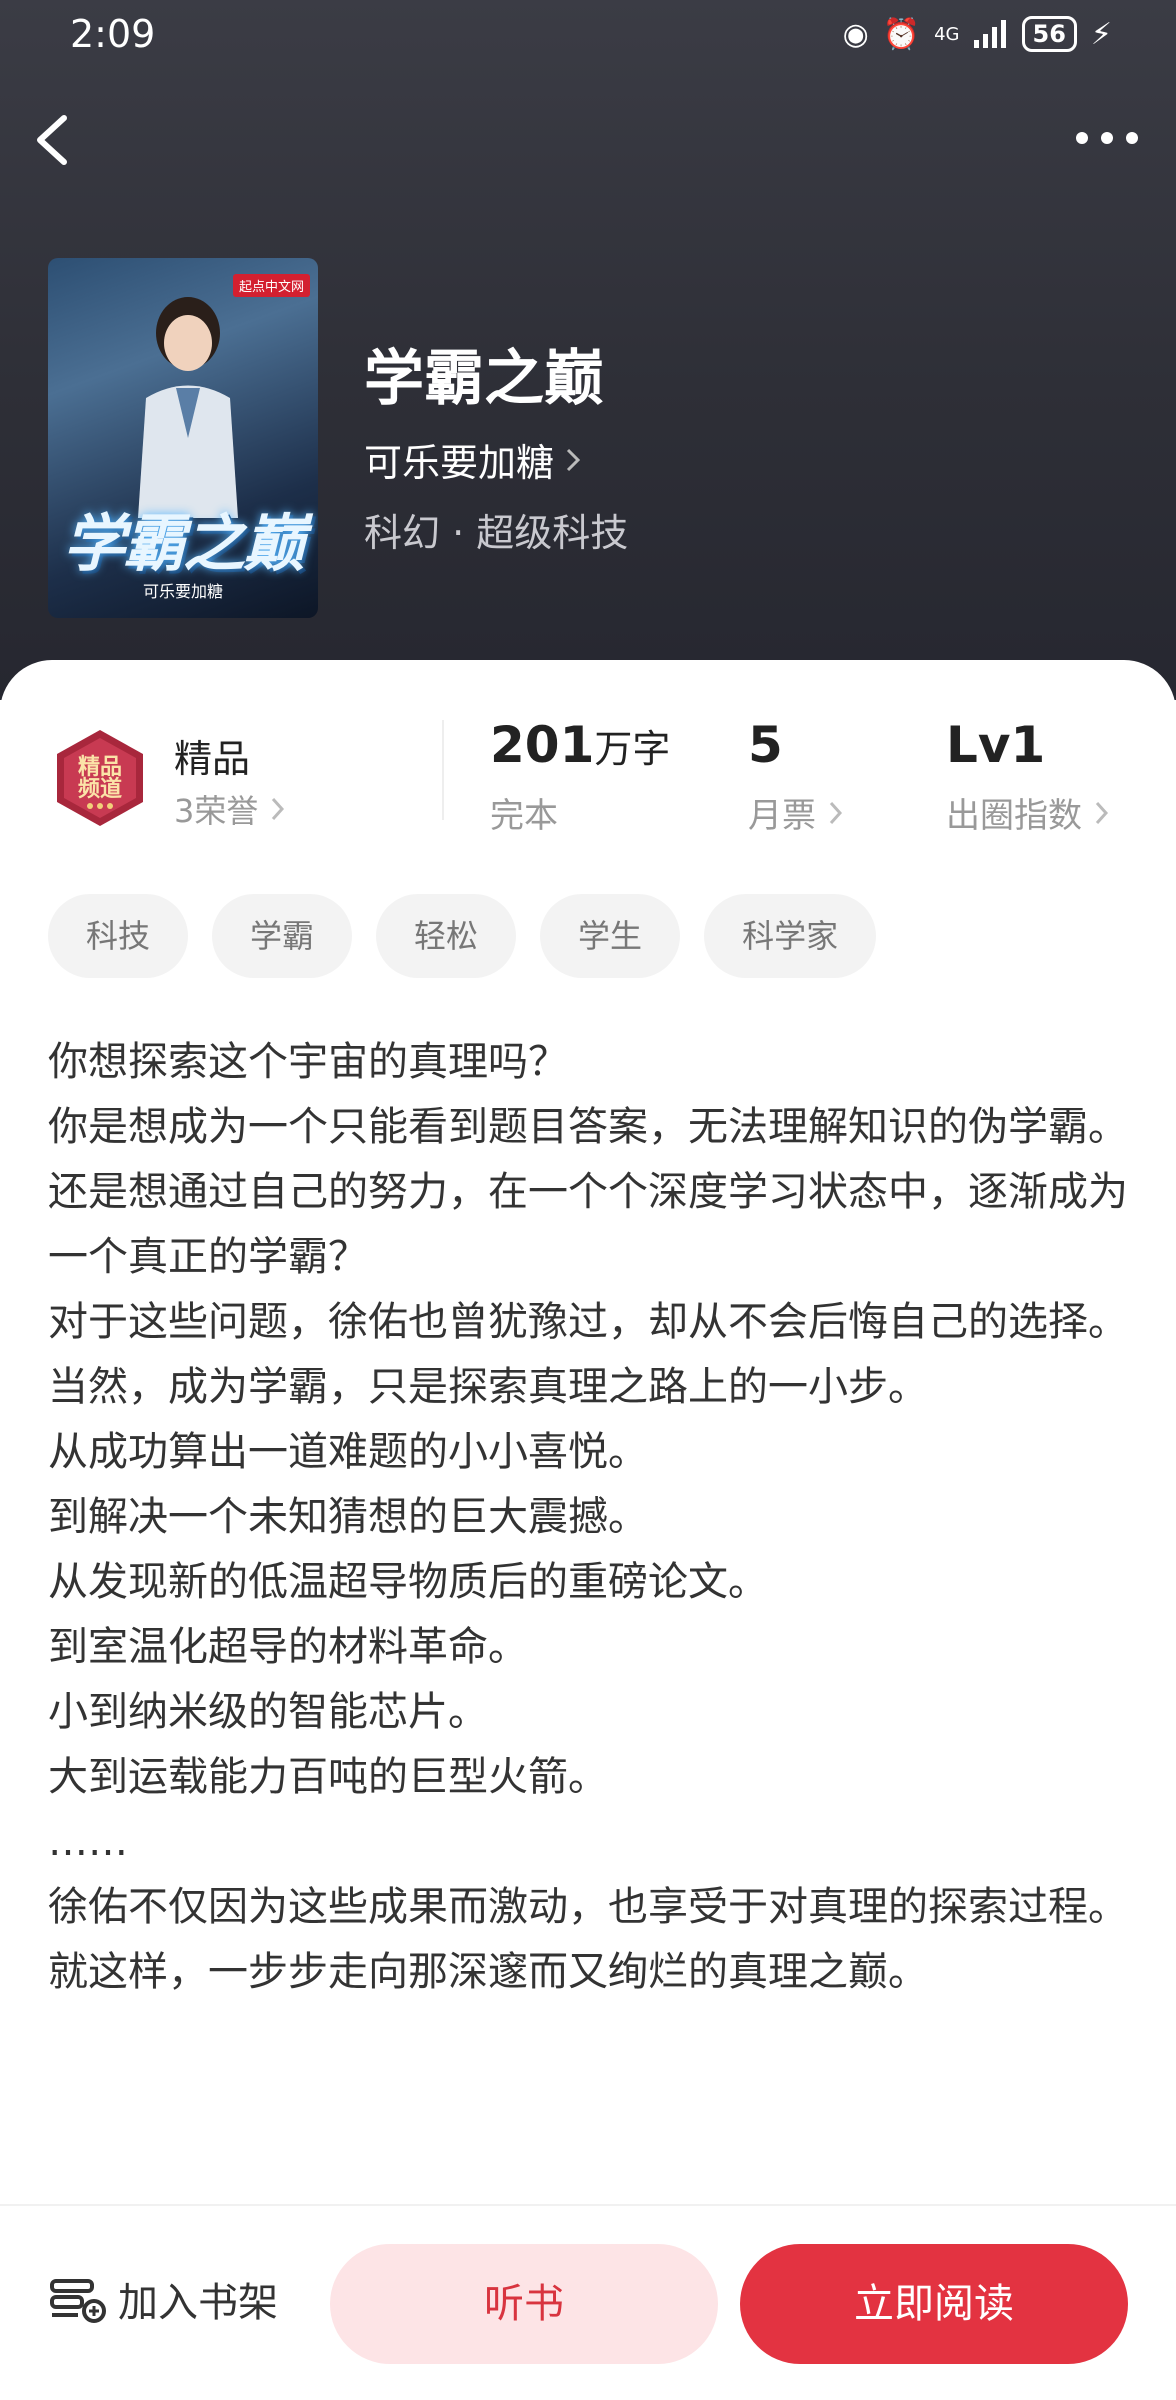  I want to click on synopsis-line: 当然，成为学霸，只是探索真理之路上的一小步。, so click(488, 1387).